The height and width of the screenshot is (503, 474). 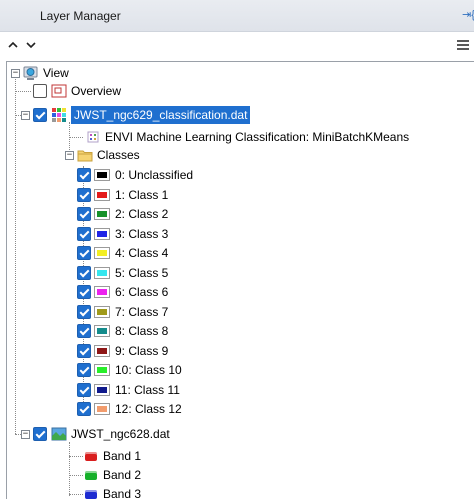 I want to click on tree-item-class: 5: Class 5, so click(x=122, y=273).